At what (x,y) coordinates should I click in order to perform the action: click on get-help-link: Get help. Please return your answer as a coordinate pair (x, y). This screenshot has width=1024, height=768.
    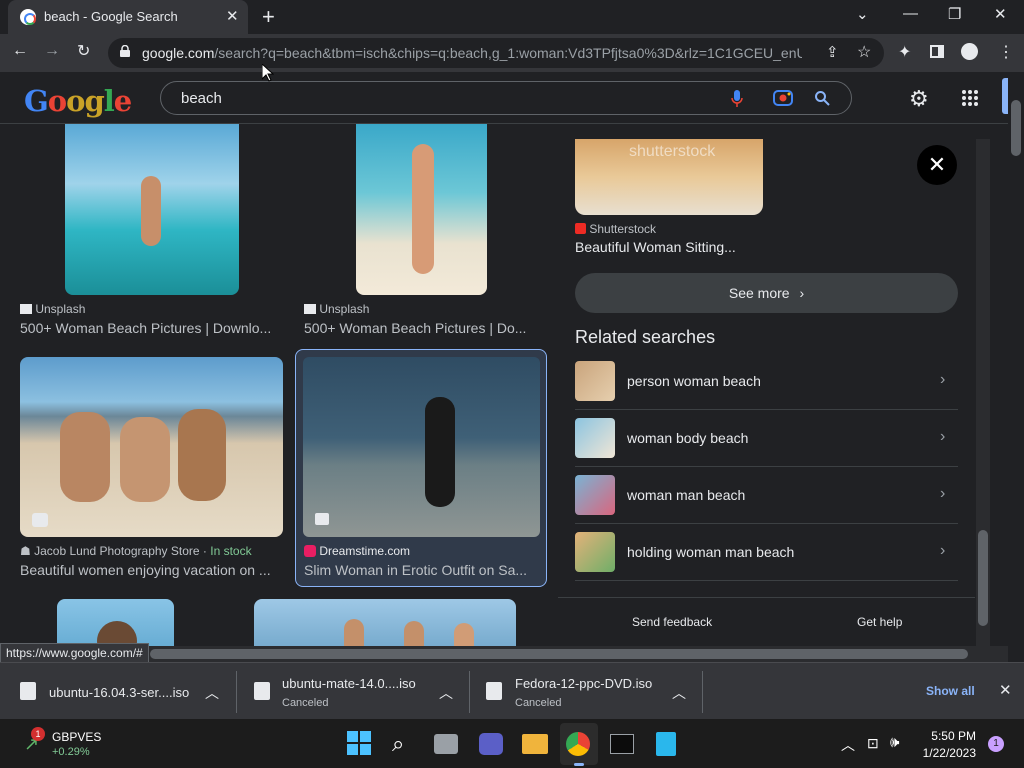
    Looking at the image, I should click on (879, 622).